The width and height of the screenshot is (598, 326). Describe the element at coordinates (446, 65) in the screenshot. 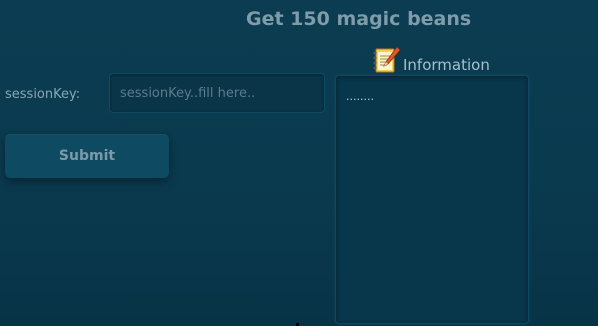

I see `information-label: Information` at that location.